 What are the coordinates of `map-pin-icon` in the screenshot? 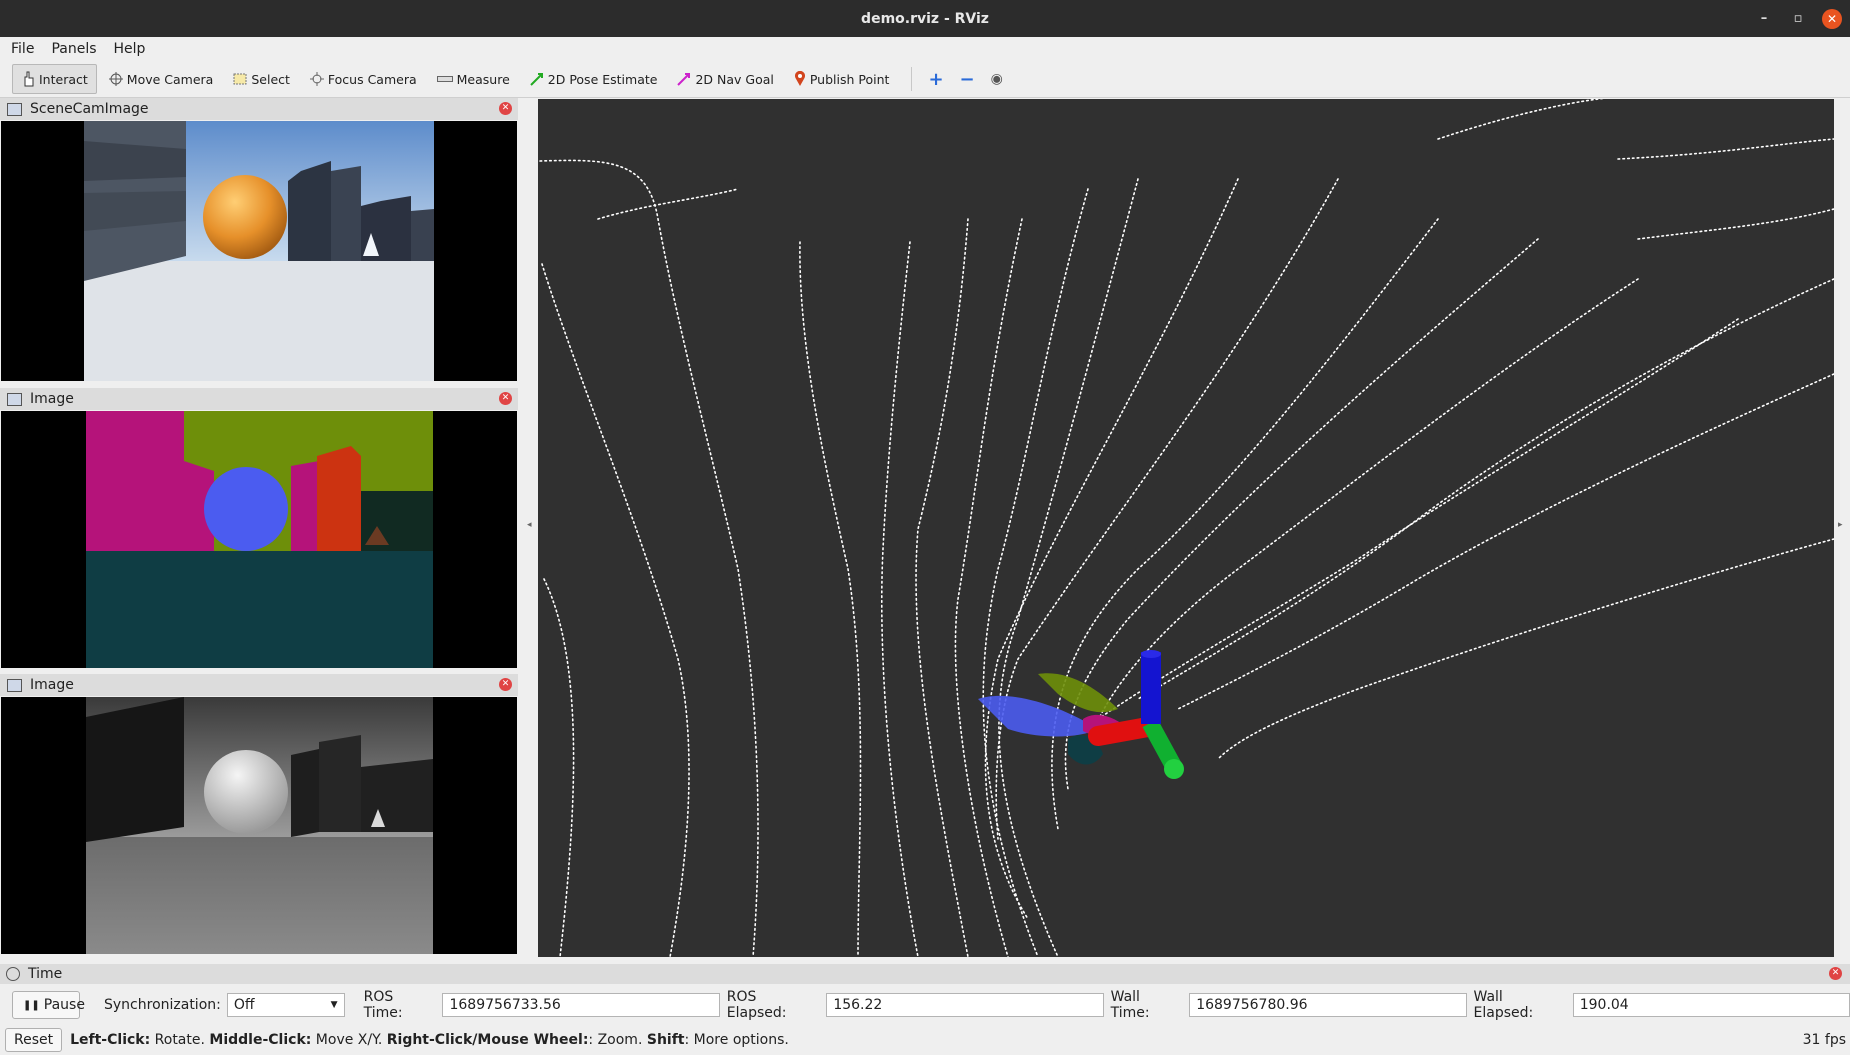 It's located at (799, 78).